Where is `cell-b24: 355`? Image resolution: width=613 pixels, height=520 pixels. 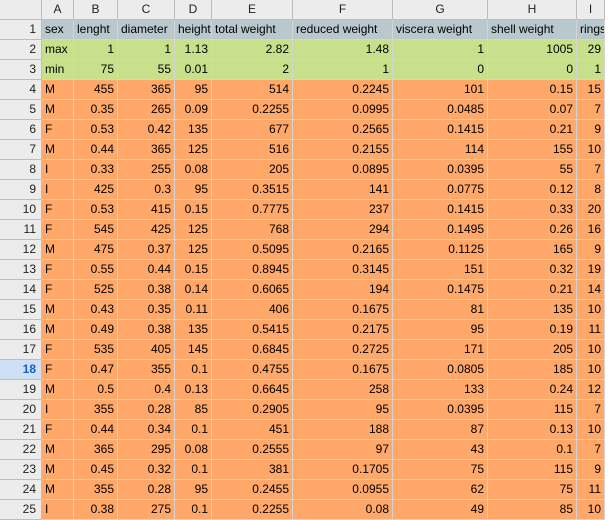
cell-b24: 355 is located at coordinates (96, 490).